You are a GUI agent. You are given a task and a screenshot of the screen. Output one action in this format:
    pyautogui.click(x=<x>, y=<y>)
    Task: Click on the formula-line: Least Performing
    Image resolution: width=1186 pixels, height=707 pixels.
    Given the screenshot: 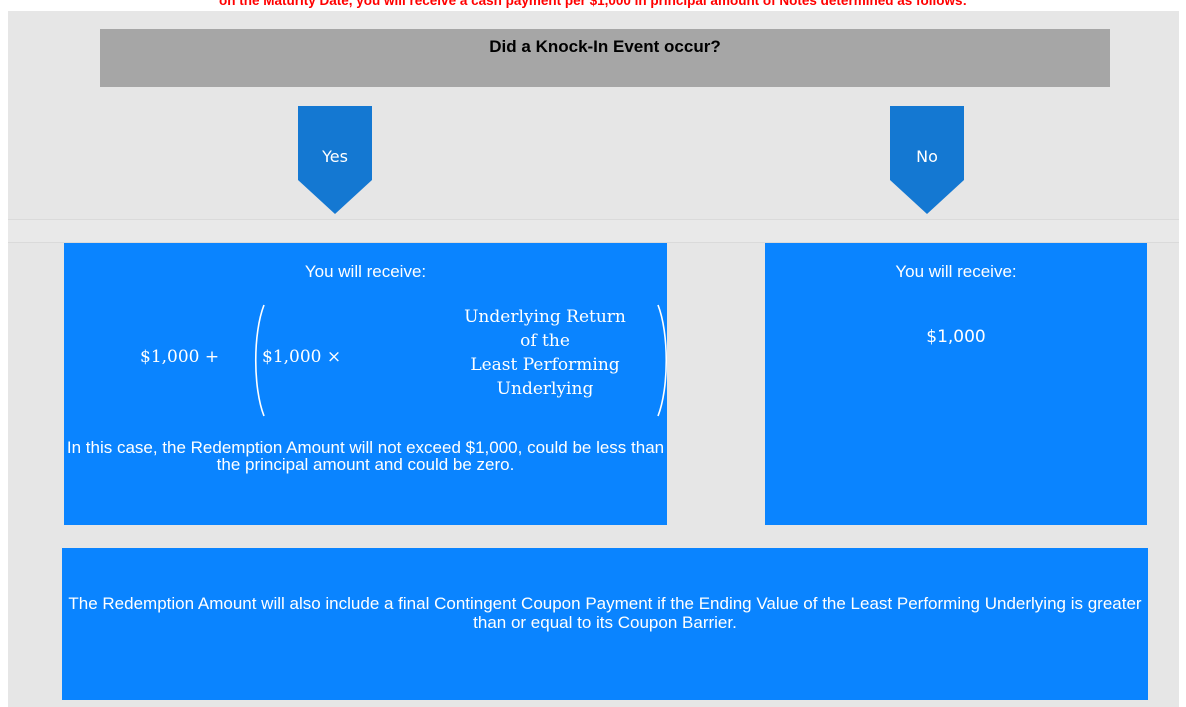 What is the action you would take?
    pyautogui.click(x=545, y=365)
    